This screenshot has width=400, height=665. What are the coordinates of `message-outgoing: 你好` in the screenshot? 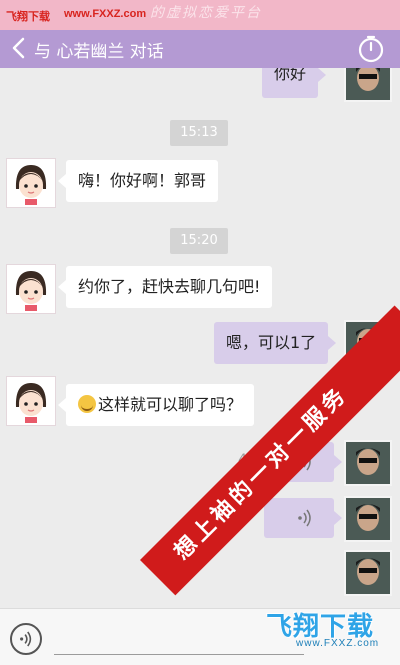 It's located at (294, 83).